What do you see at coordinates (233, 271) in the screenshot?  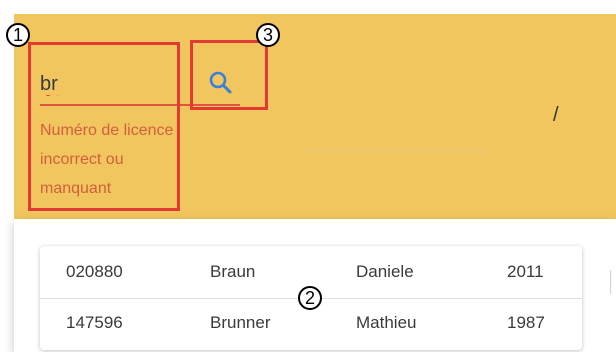 I see `last-name: Braun` at bounding box center [233, 271].